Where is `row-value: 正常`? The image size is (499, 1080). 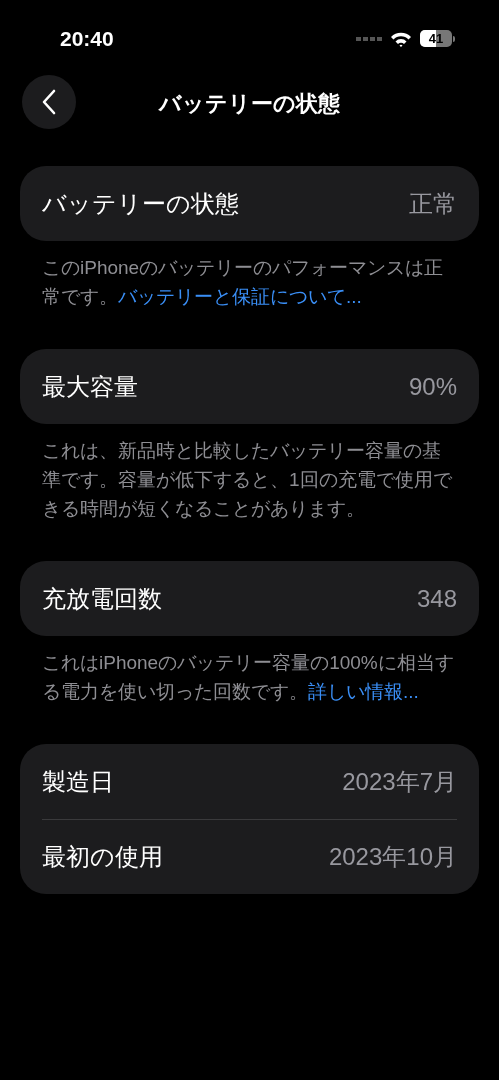 row-value: 正常 is located at coordinates (433, 203).